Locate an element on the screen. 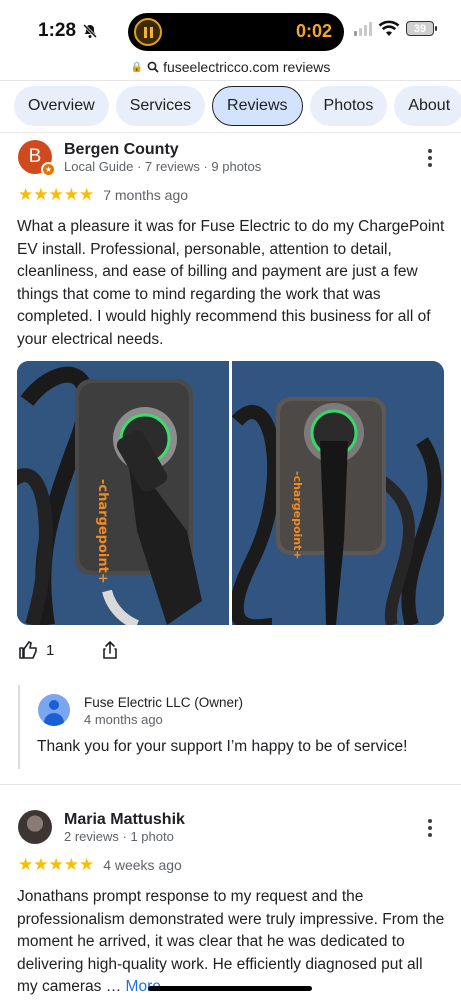 The width and height of the screenshot is (461, 1000). url-bar: 🔒 fuseelectricco.com reviews is located at coordinates (230, 67).